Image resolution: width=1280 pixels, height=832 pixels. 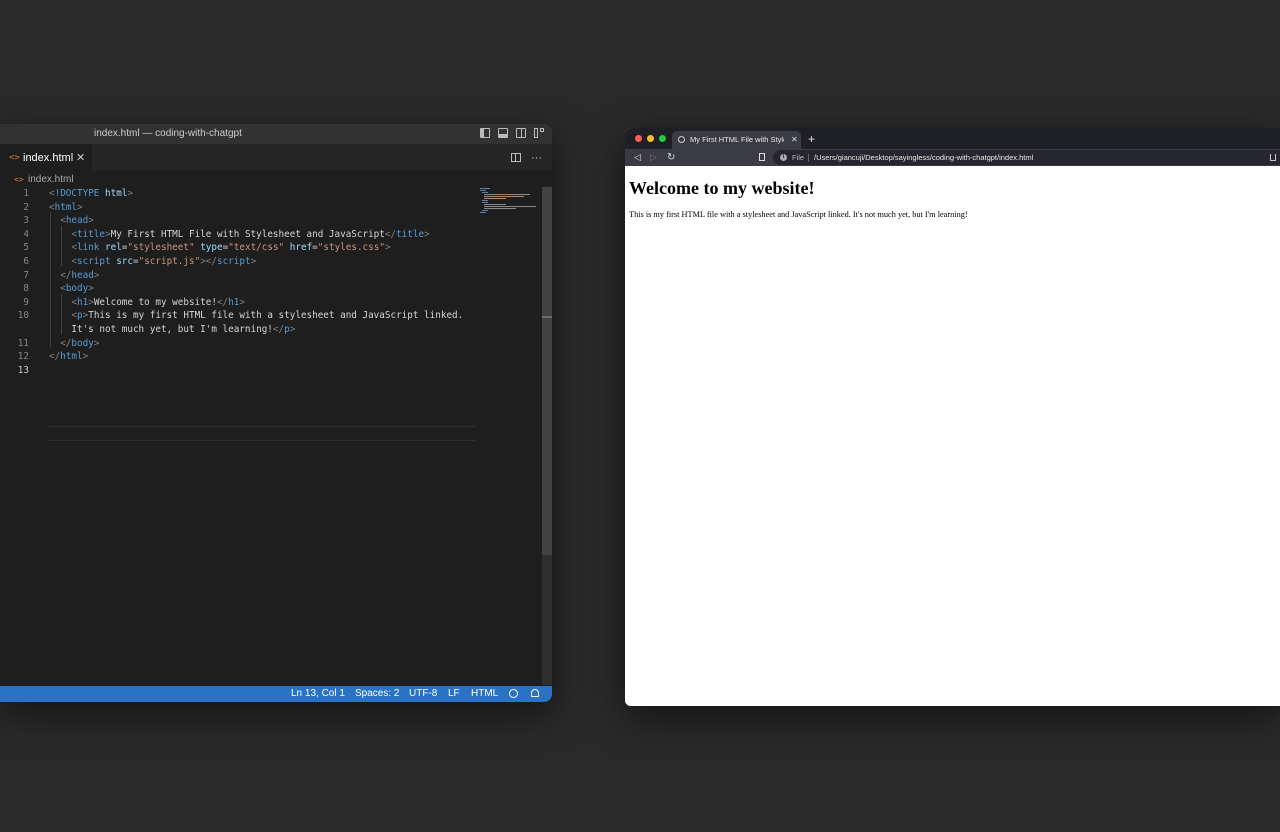 I want to click on line-number: 10, so click(x=23, y=316).